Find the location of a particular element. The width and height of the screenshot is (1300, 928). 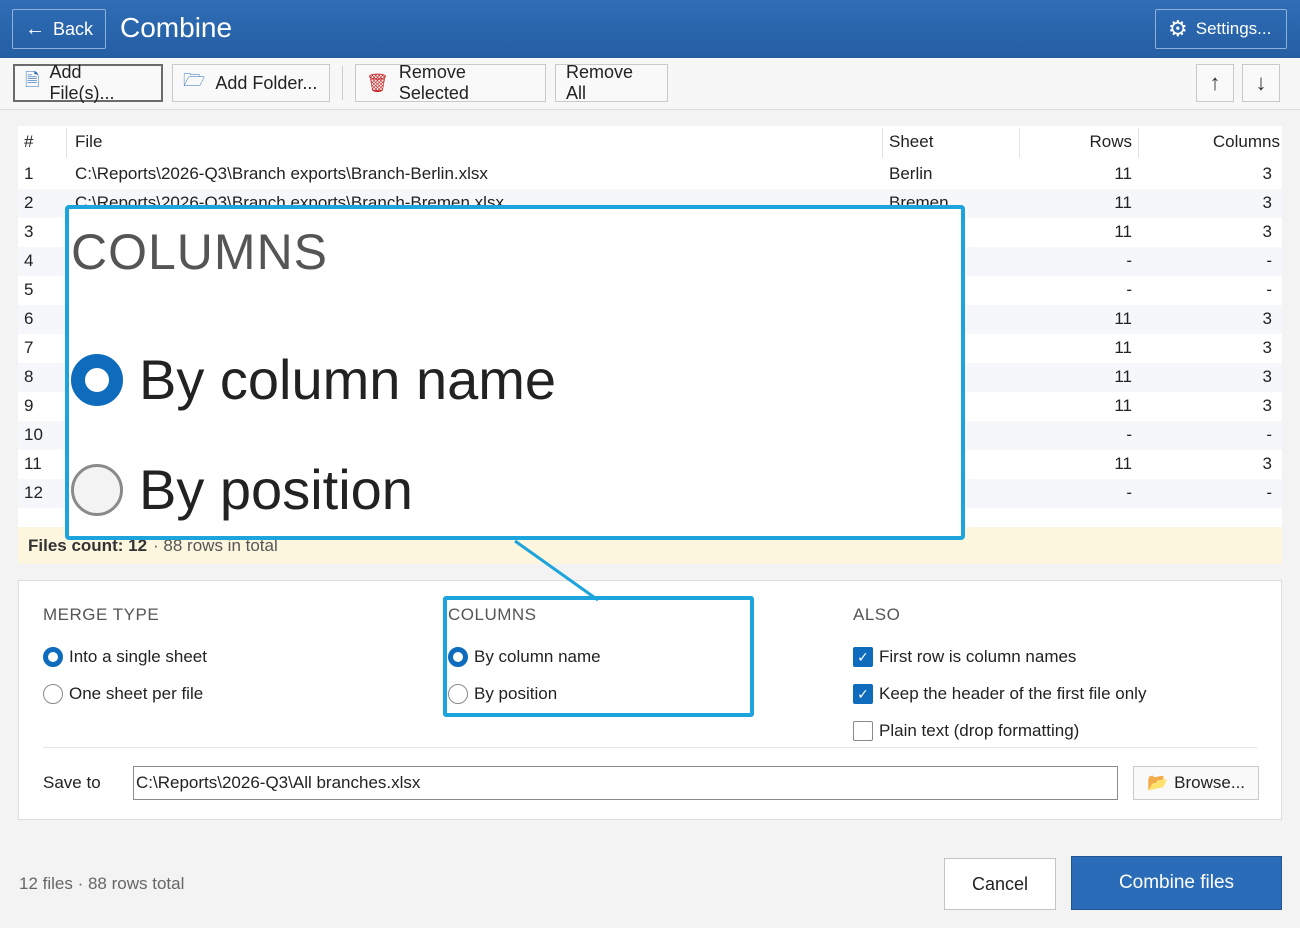

move-down-button: ↓ is located at coordinates (1261, 83).